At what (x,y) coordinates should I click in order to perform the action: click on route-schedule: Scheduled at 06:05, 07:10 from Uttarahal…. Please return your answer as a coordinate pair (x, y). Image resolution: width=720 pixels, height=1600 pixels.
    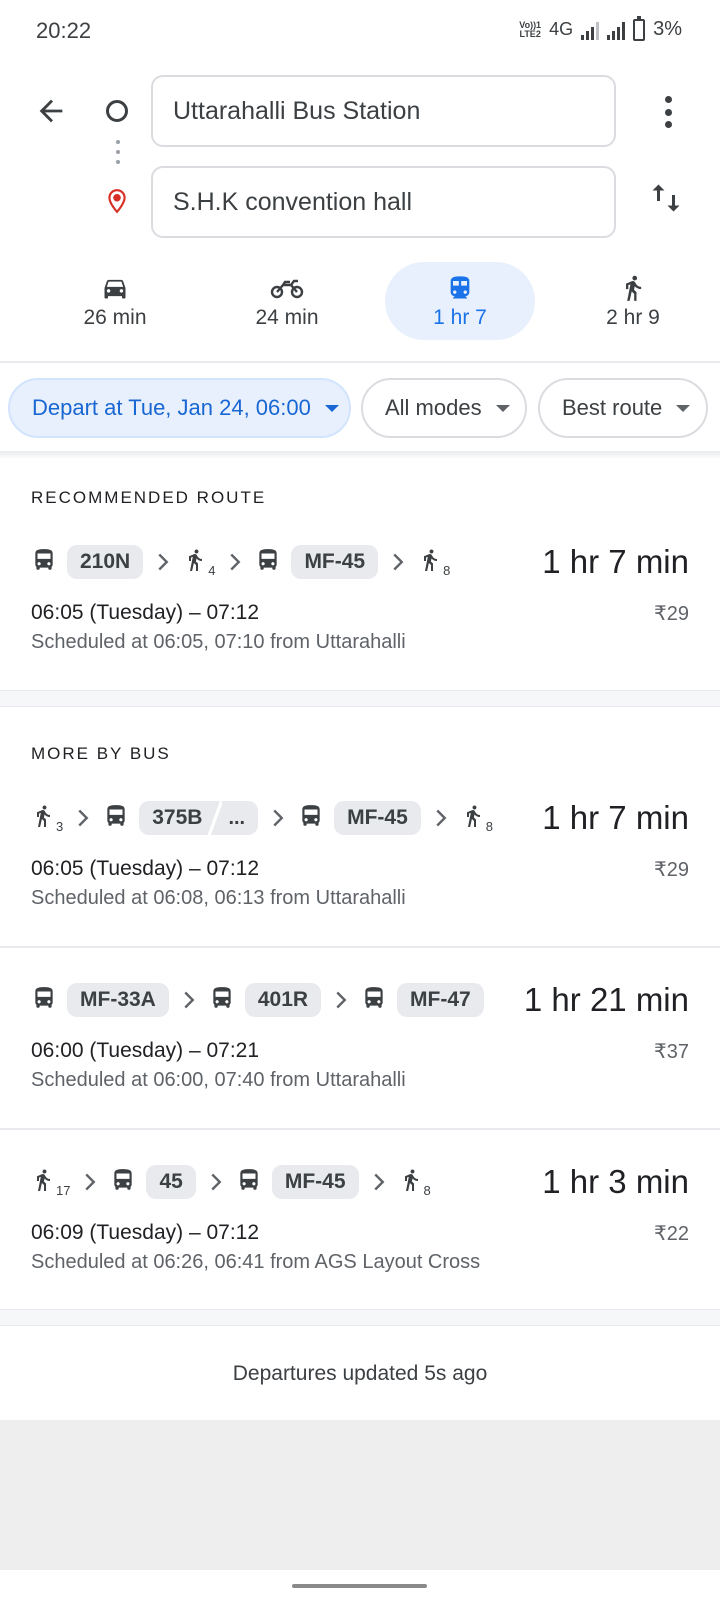
    Looking at the image, I should click on (218, 642).